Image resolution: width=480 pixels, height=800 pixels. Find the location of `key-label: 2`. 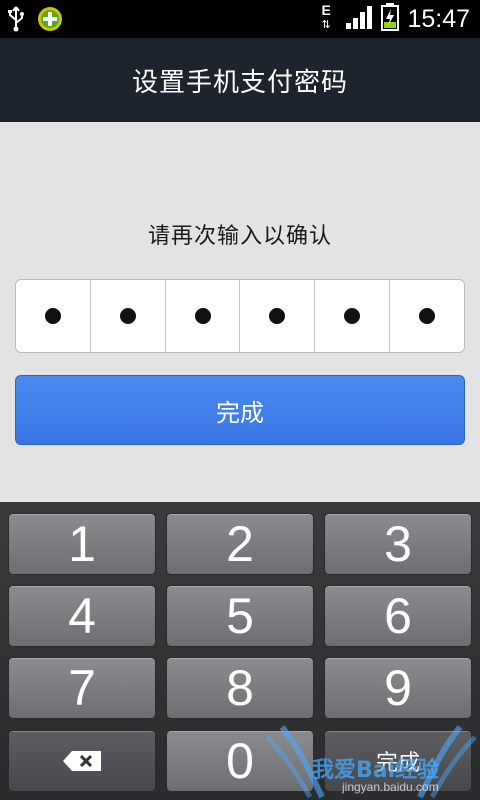

key-label: 2 is located at coordinates (240, 544).